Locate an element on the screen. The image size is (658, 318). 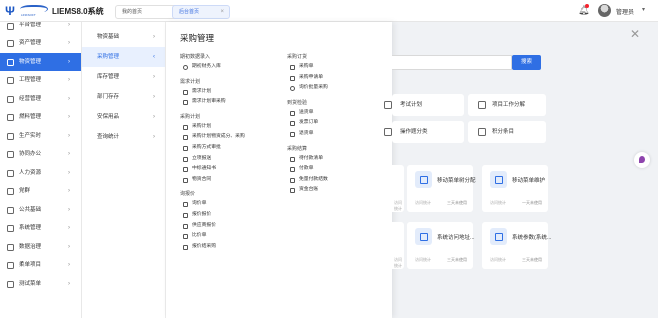
menu-link: 采购方式审批 is located at coordinates (212, 148).